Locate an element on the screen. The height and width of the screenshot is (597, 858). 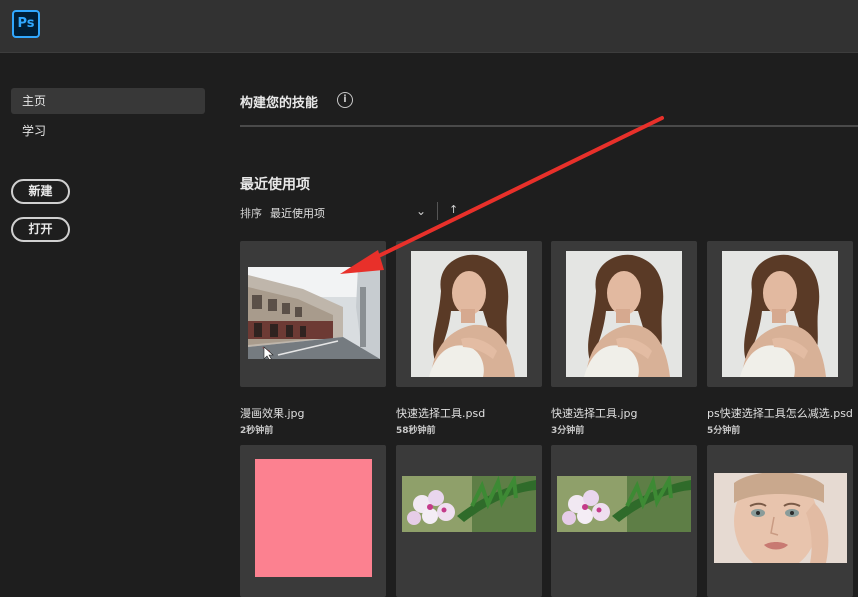
street-photo-image is located at coordinates (314, 313).